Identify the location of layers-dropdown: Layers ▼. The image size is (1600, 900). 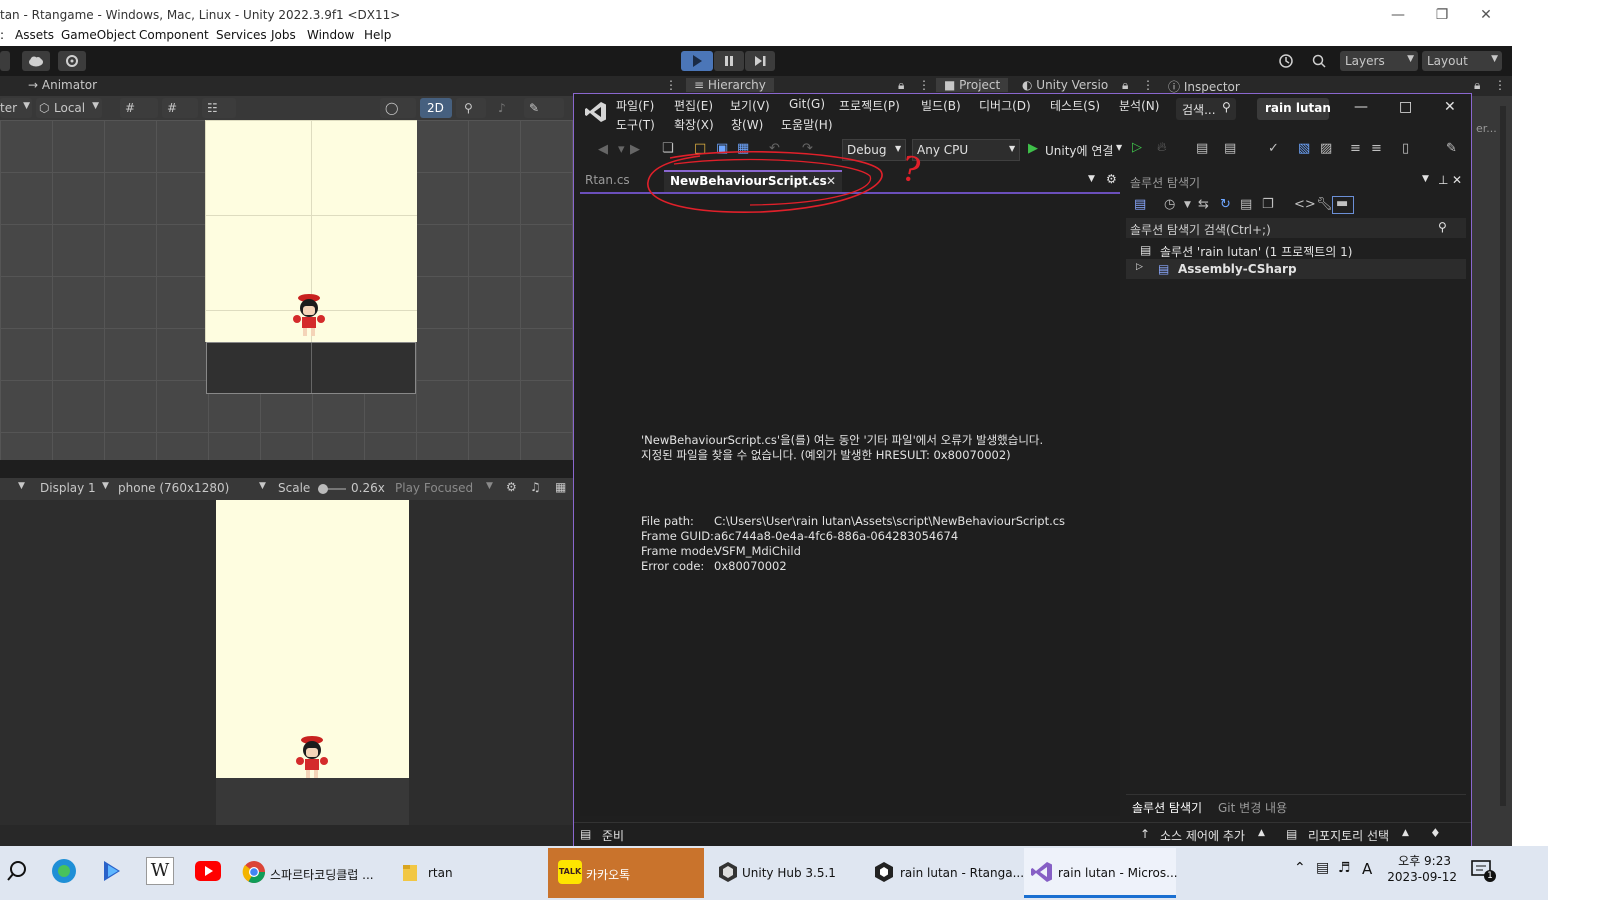
(1379, 61).